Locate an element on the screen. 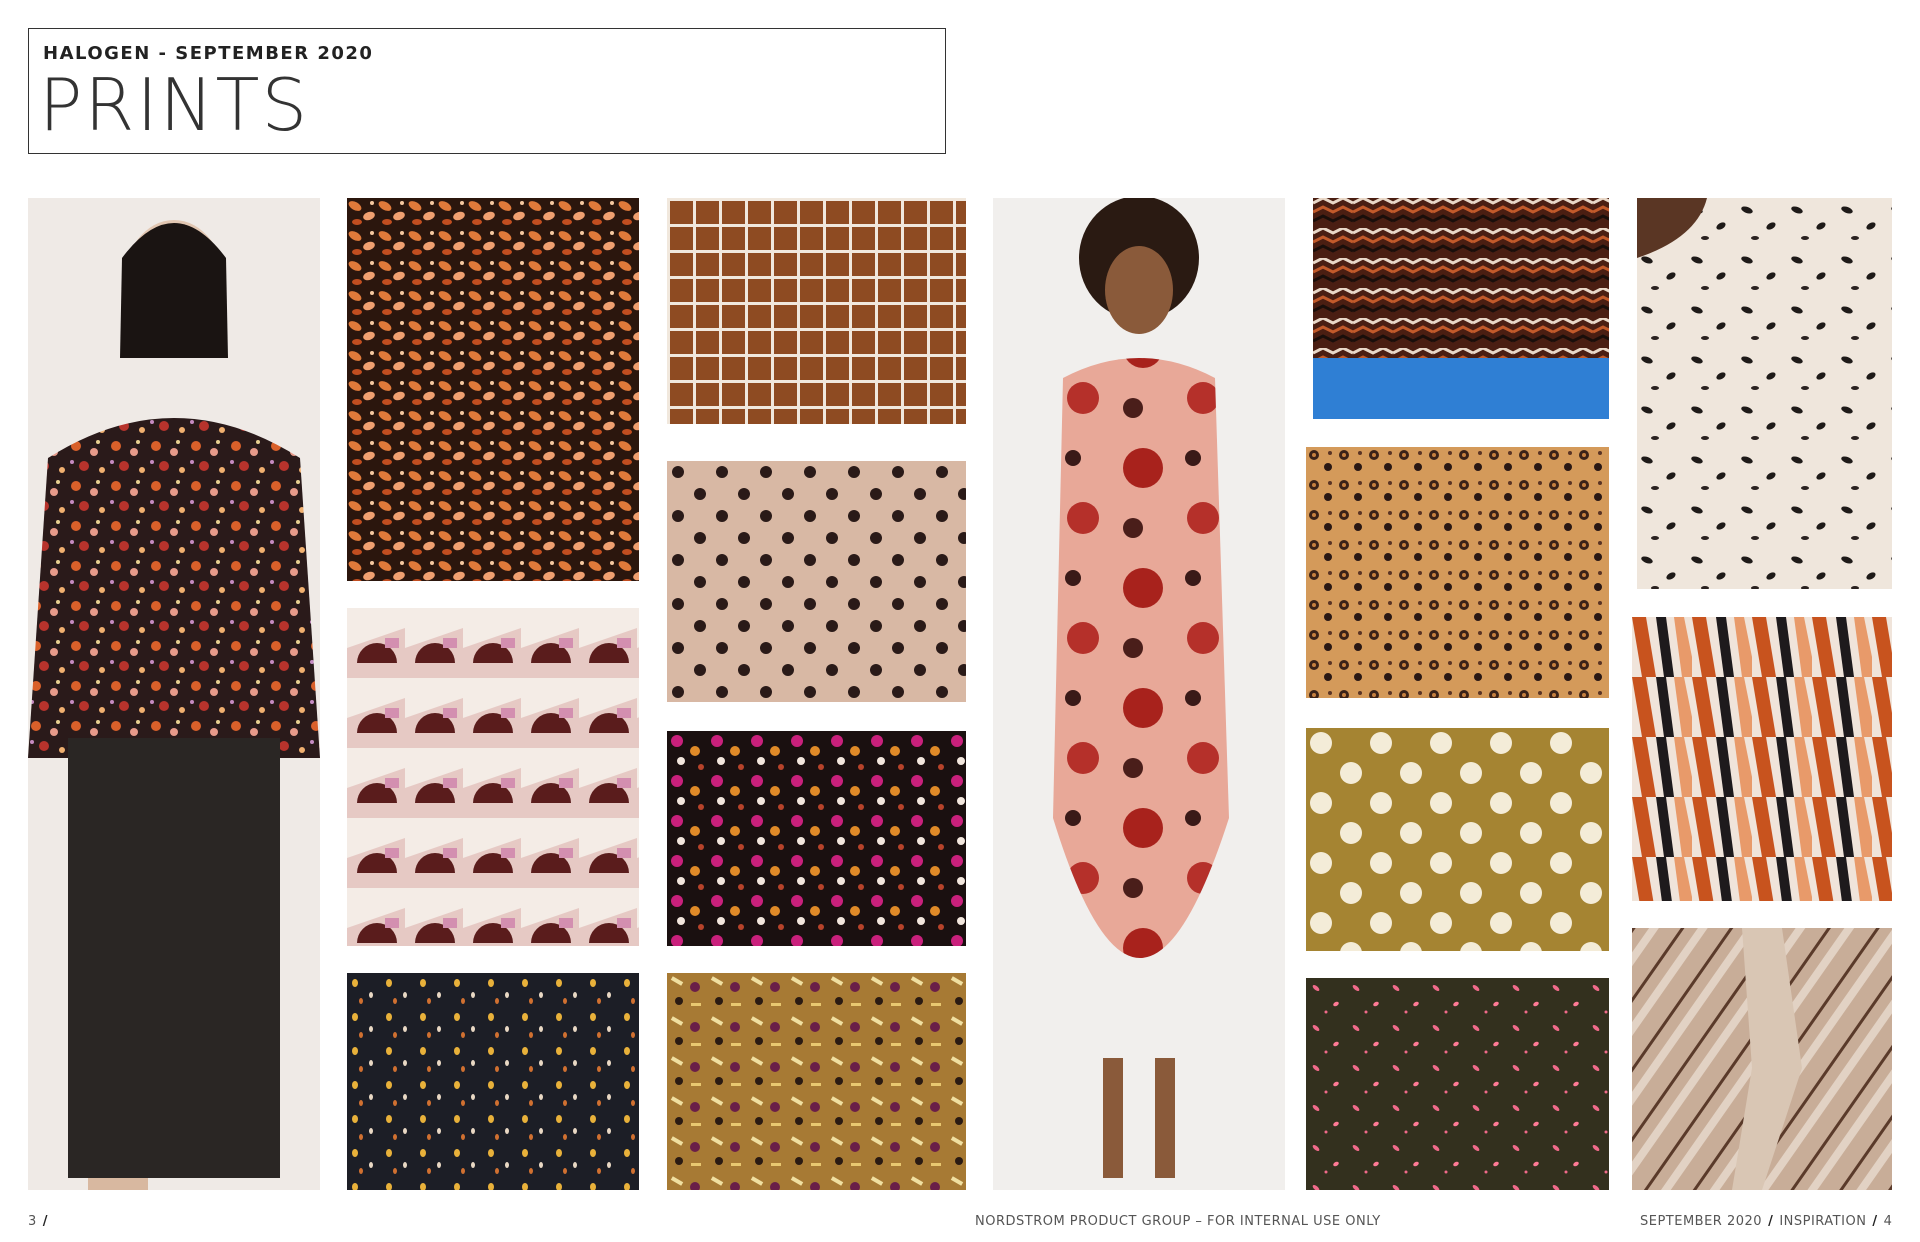 The width and height of the screenshot is (1920, 1242). photo-magenta-floral-print is located at coordinates (816, 838).